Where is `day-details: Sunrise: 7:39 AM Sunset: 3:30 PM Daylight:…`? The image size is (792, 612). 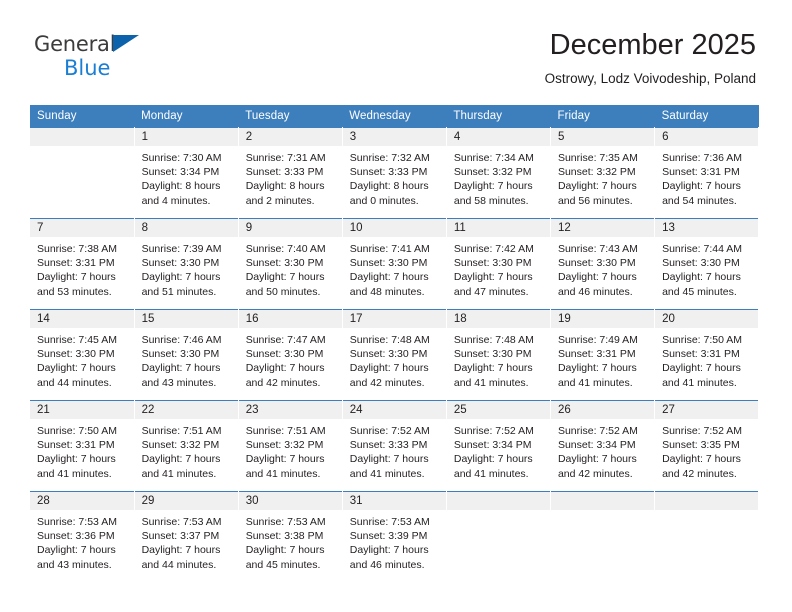 day-details: Sunrise: 7:39 AM Sunset: 3:30 PM Daylight:… is located at coordinates (186, 268).